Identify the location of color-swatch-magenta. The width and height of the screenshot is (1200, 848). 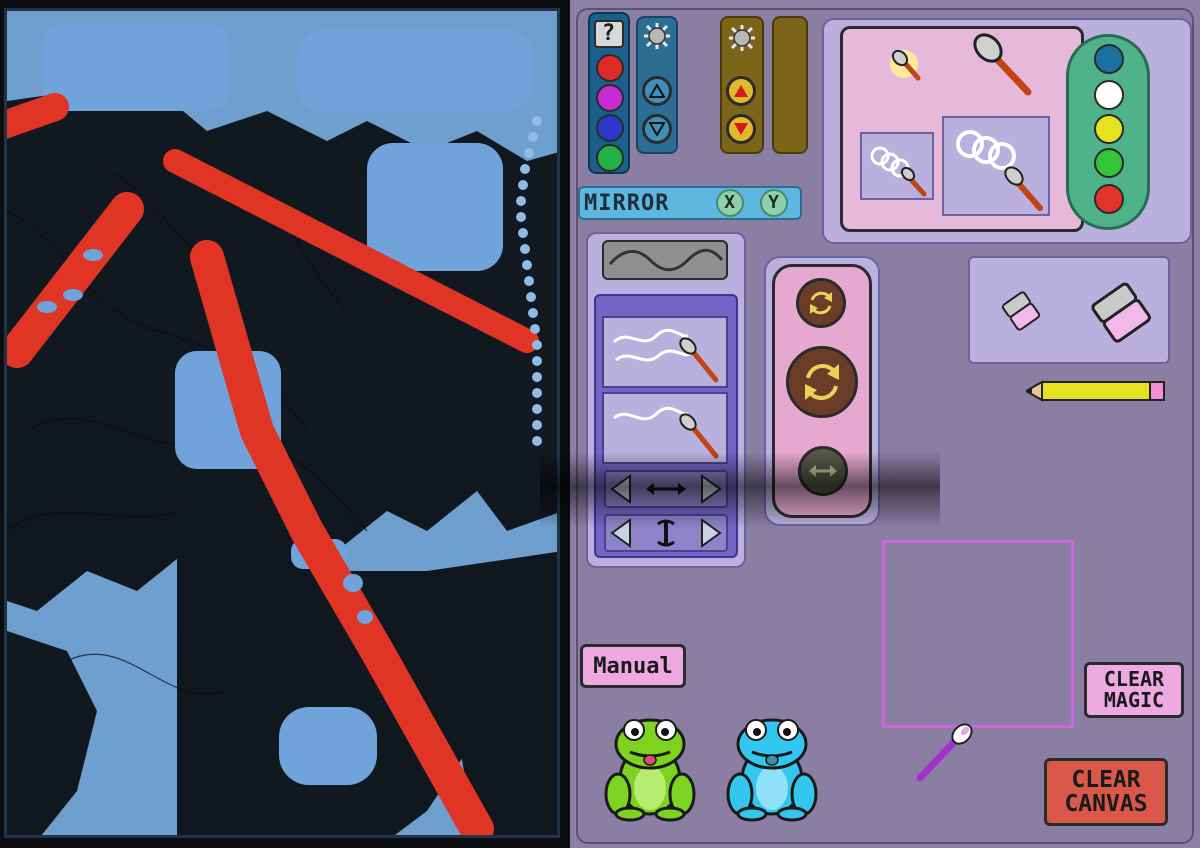
(610, 98).